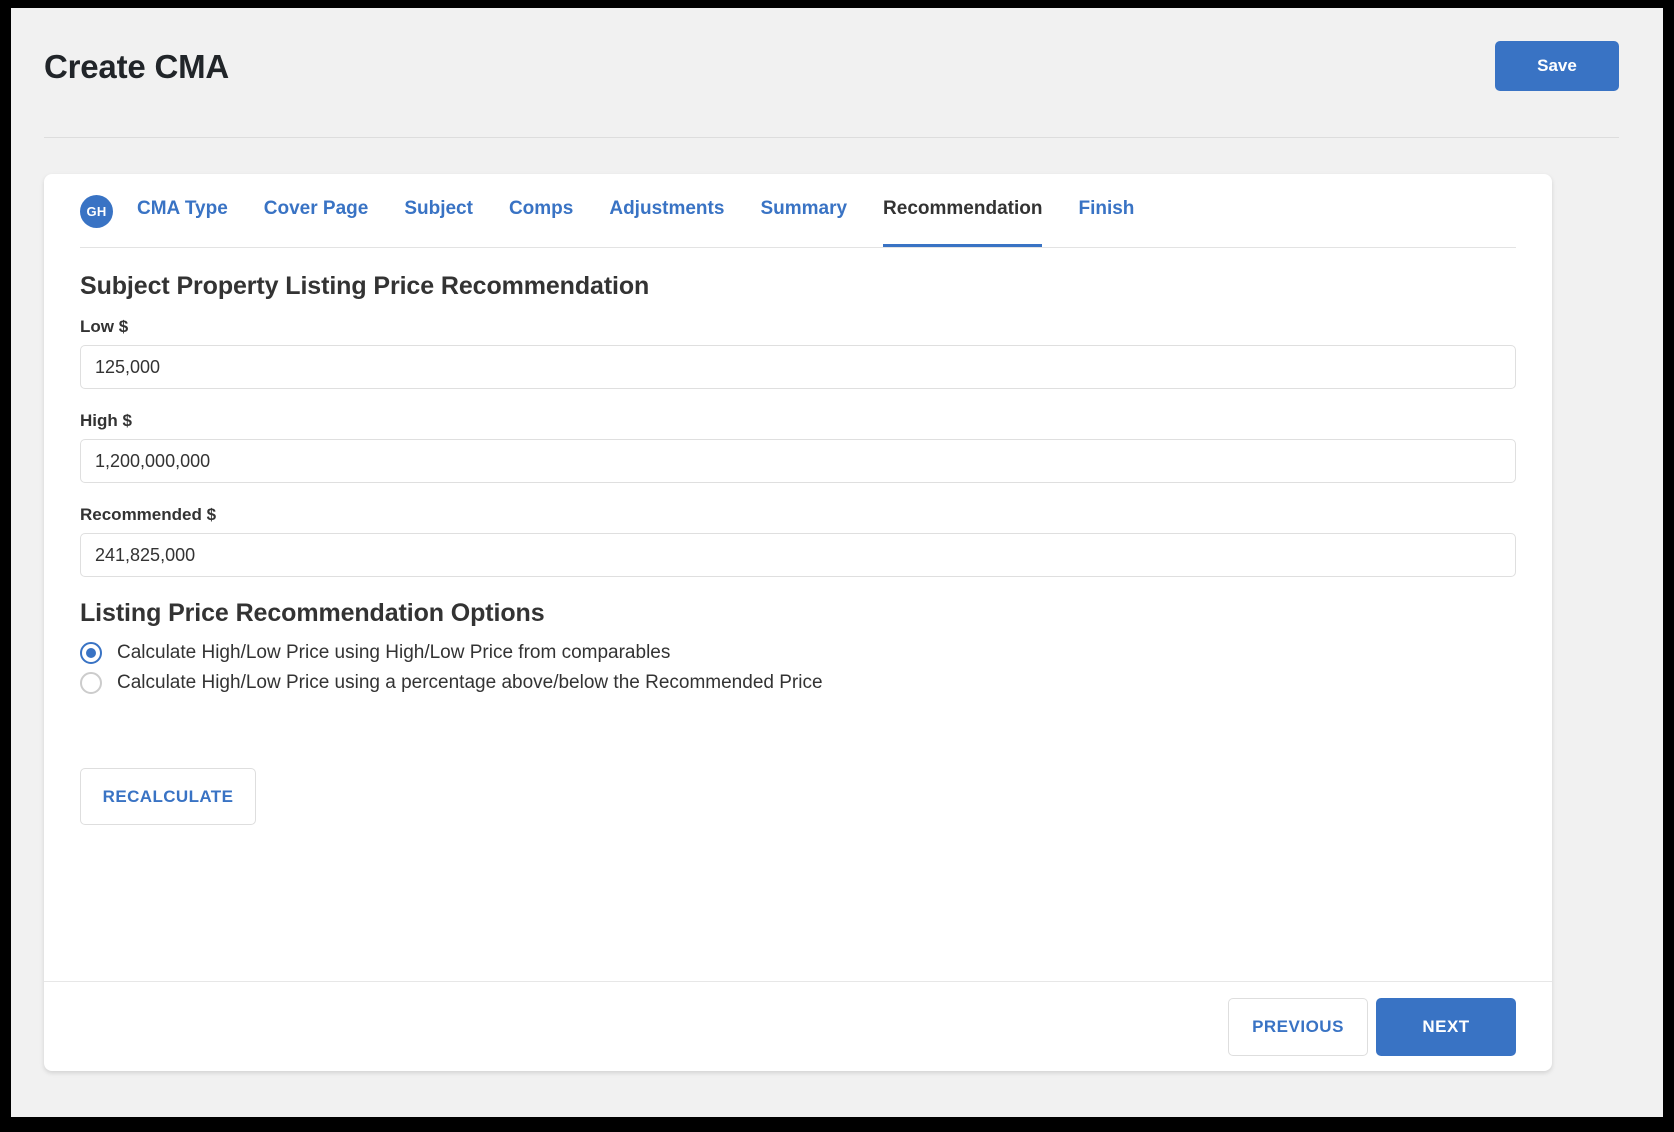  What do you see at coordinates (798, 247) in the screenshot?
I see `tabs-baseline` at bounding box center [798, 247].